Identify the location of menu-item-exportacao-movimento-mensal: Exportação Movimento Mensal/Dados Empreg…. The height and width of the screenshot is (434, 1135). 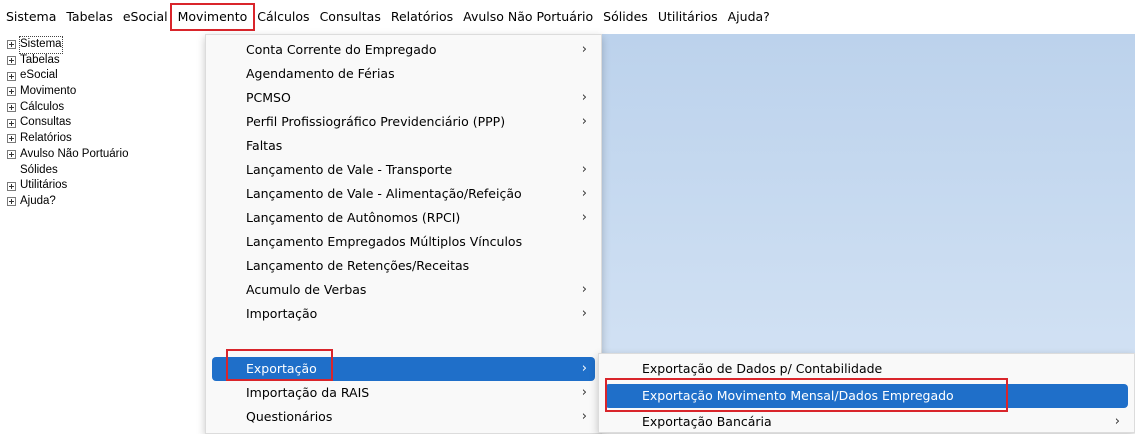
(866, 396).